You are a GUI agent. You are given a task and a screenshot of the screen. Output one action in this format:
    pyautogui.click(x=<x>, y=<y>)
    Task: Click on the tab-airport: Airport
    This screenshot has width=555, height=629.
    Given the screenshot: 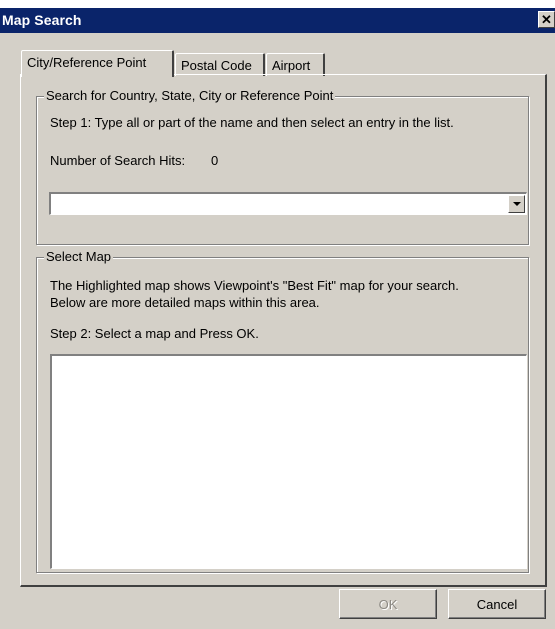 What is the action you would take?
    pyautogui.click(x=295, y=64)
    